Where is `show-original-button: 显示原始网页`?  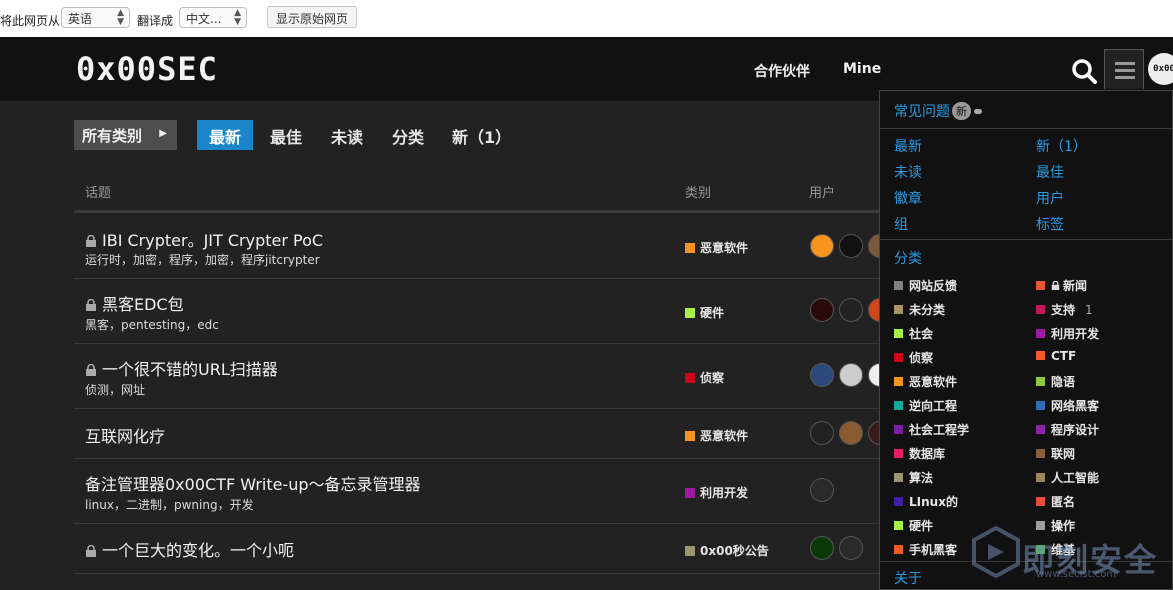 show-original-button: 显示原始网页 is located at coordinates (312, 17).